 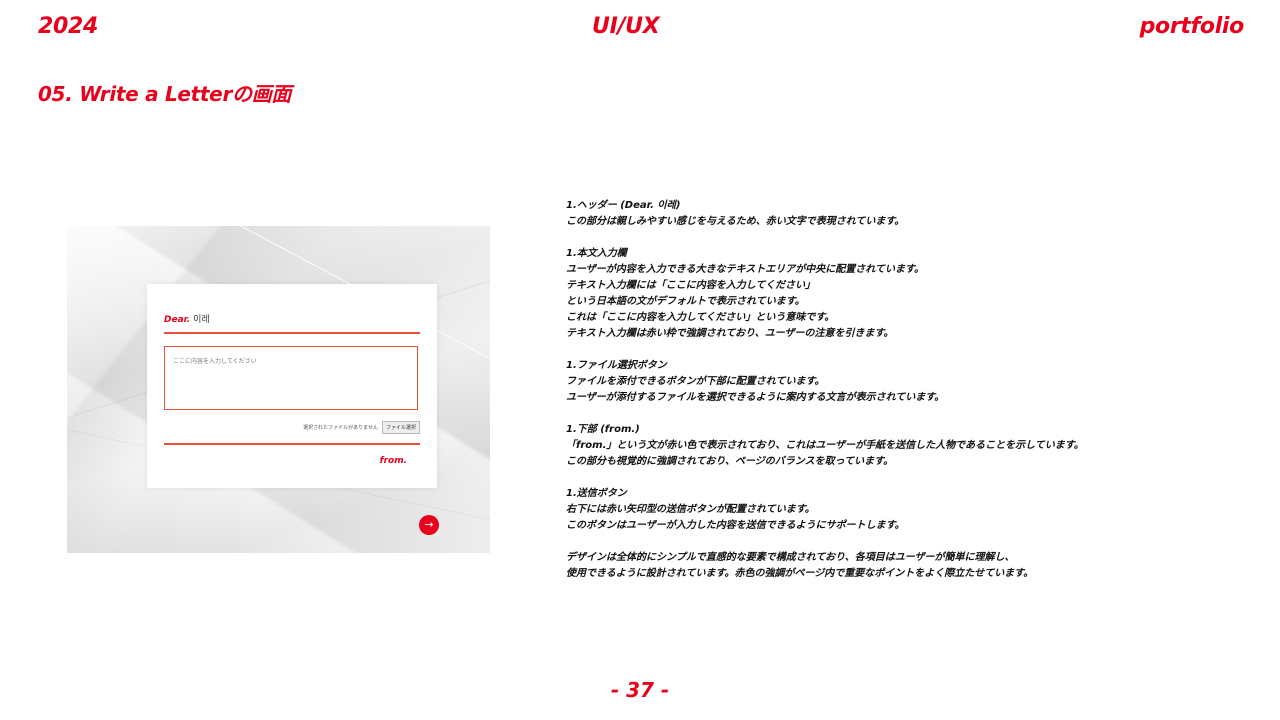 I want to click on header-portfolio: portfolio, so click(x=1192, y=26).